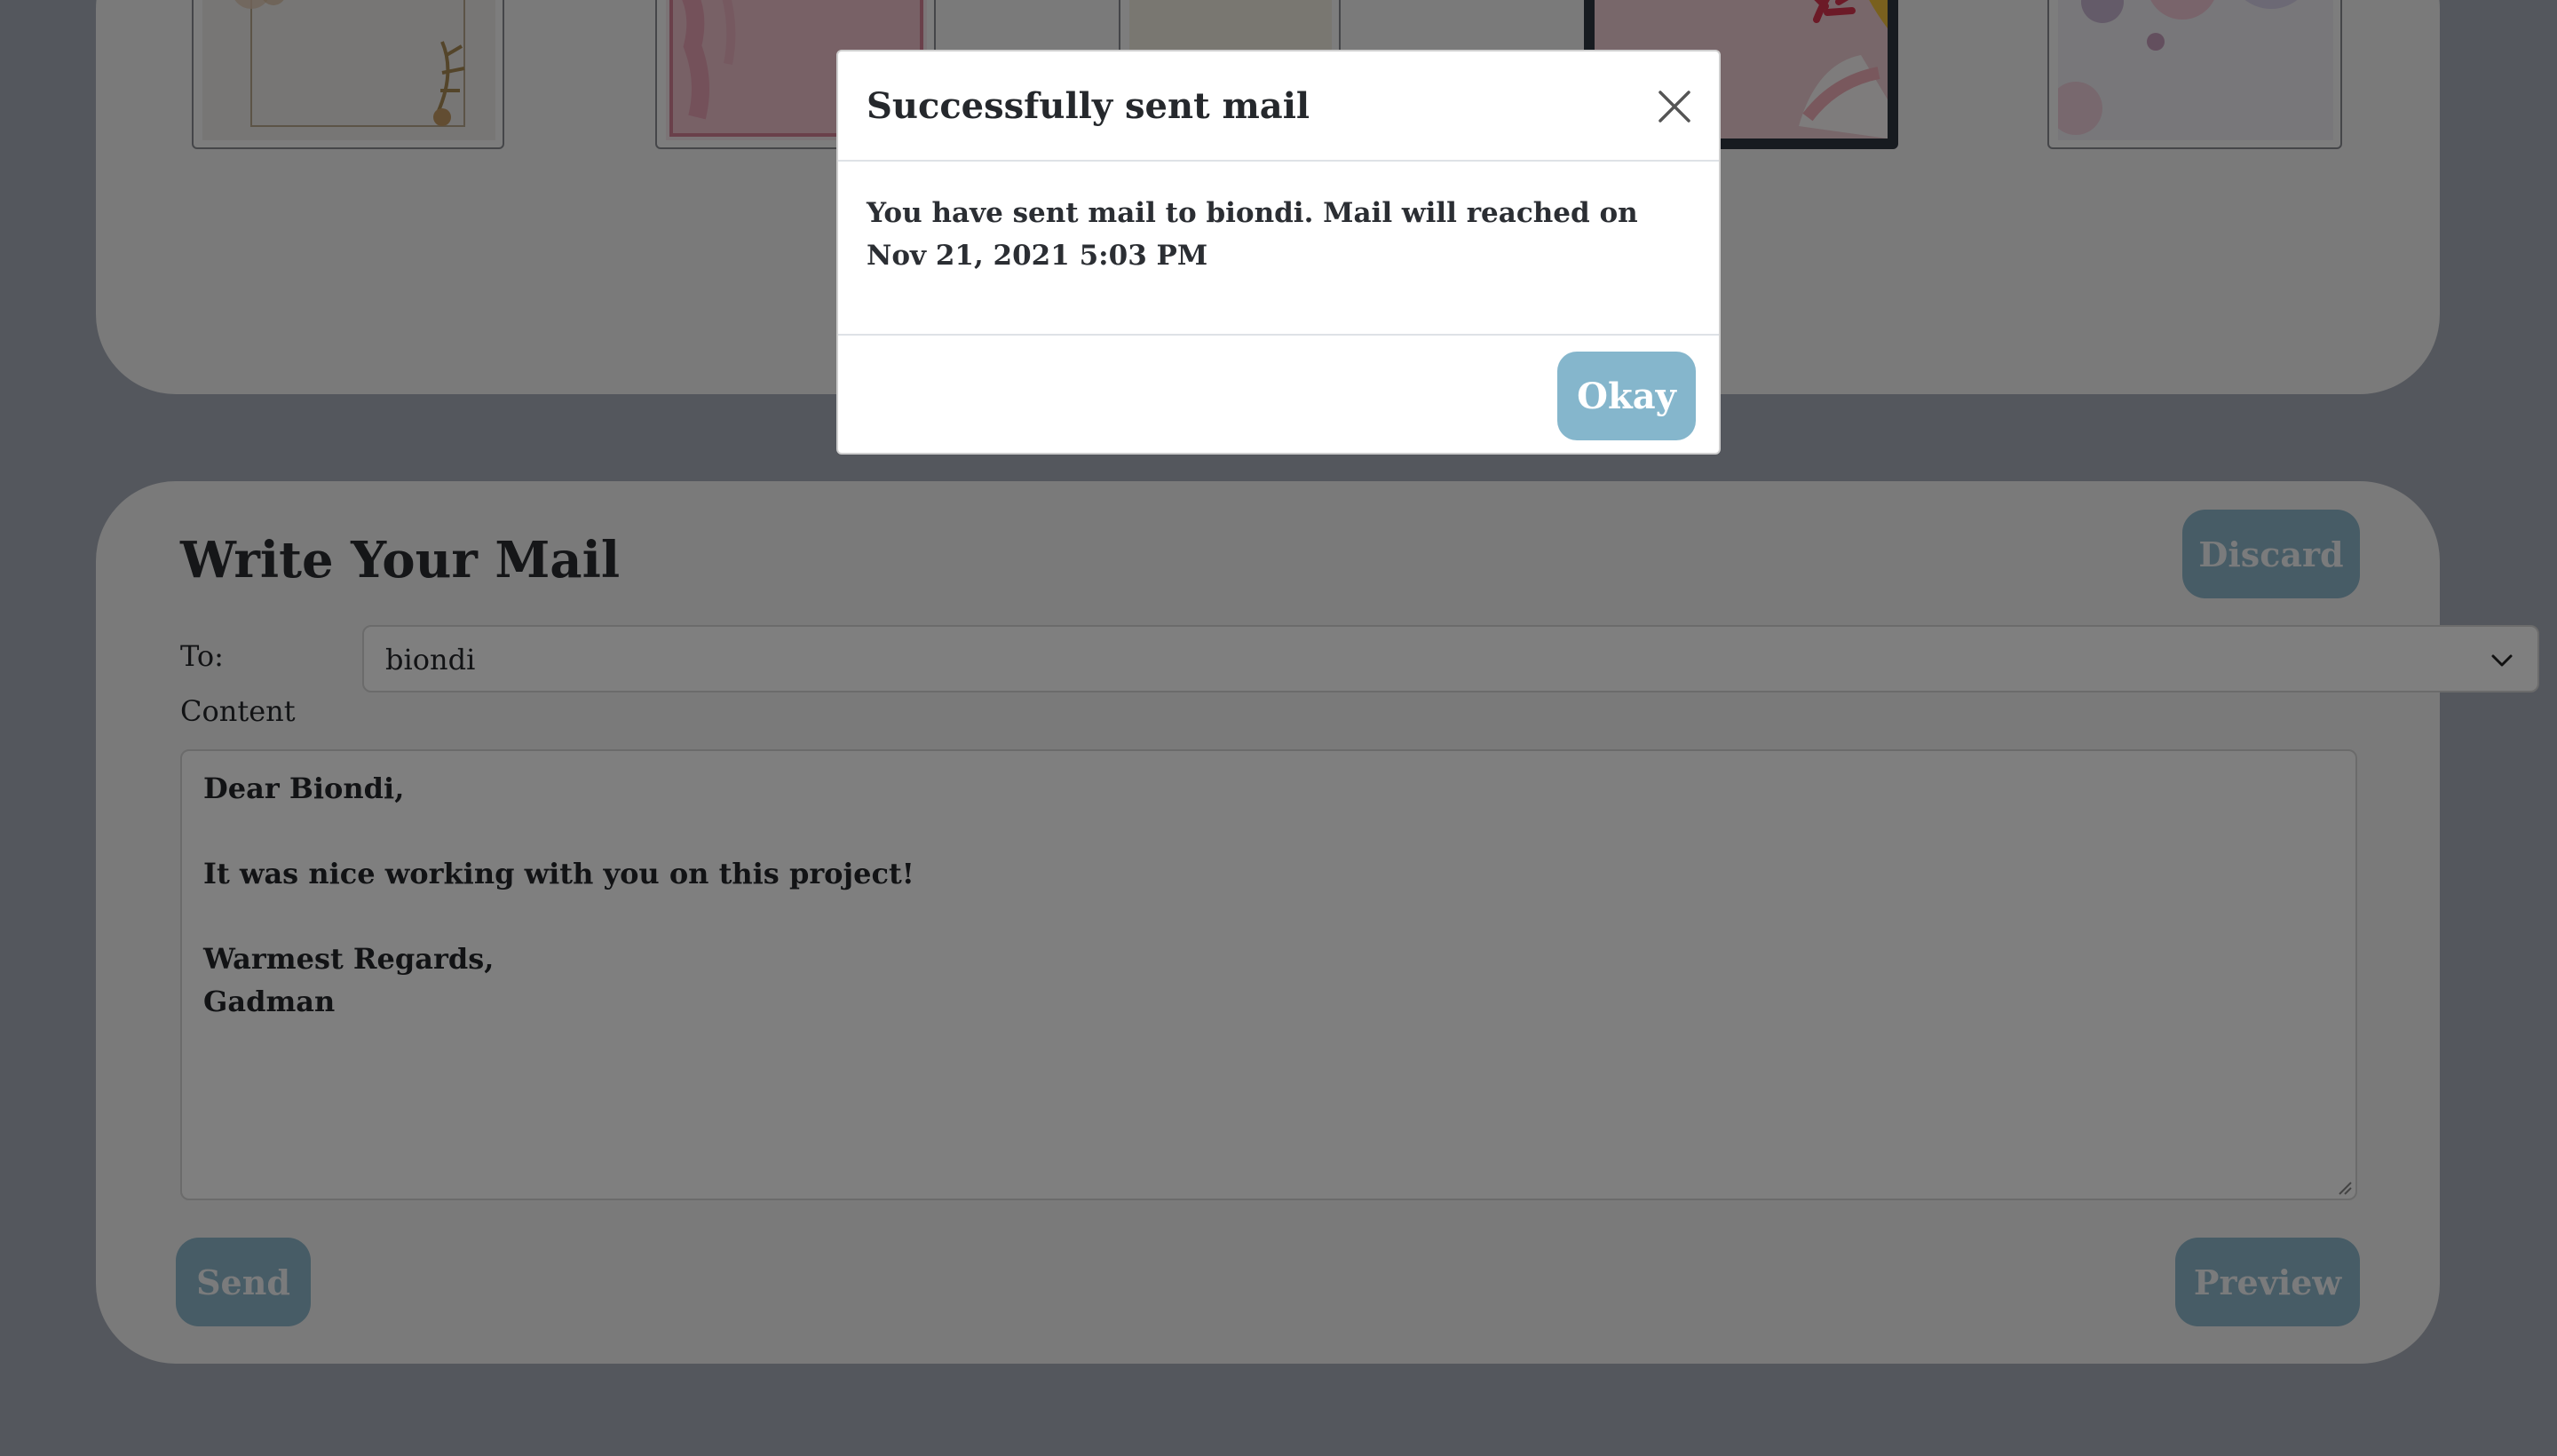 Image resolution: width=2557 pixels, height=1456 pixels. I want to click on close-icon, so click(1674, 107).